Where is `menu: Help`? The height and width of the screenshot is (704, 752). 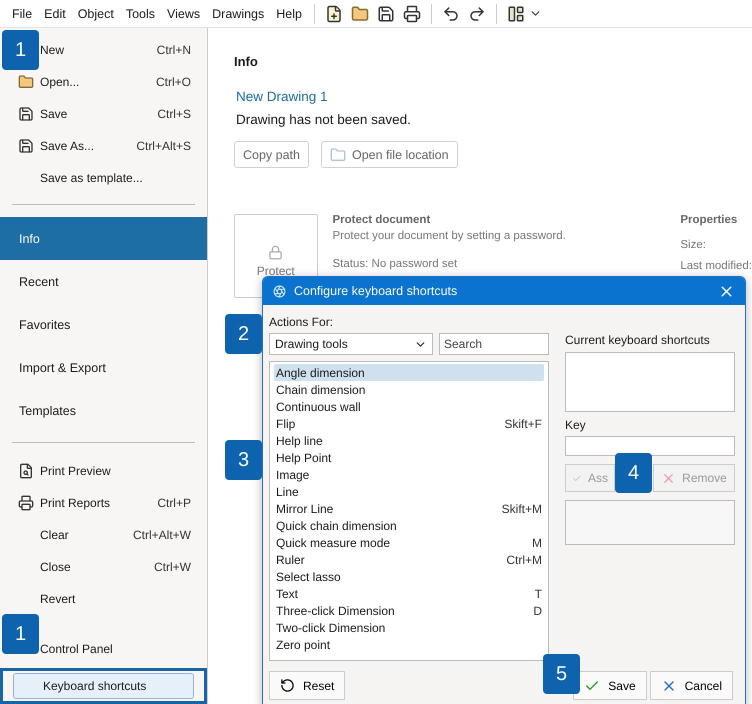
menu: Help is located at coordinates (289, 13).